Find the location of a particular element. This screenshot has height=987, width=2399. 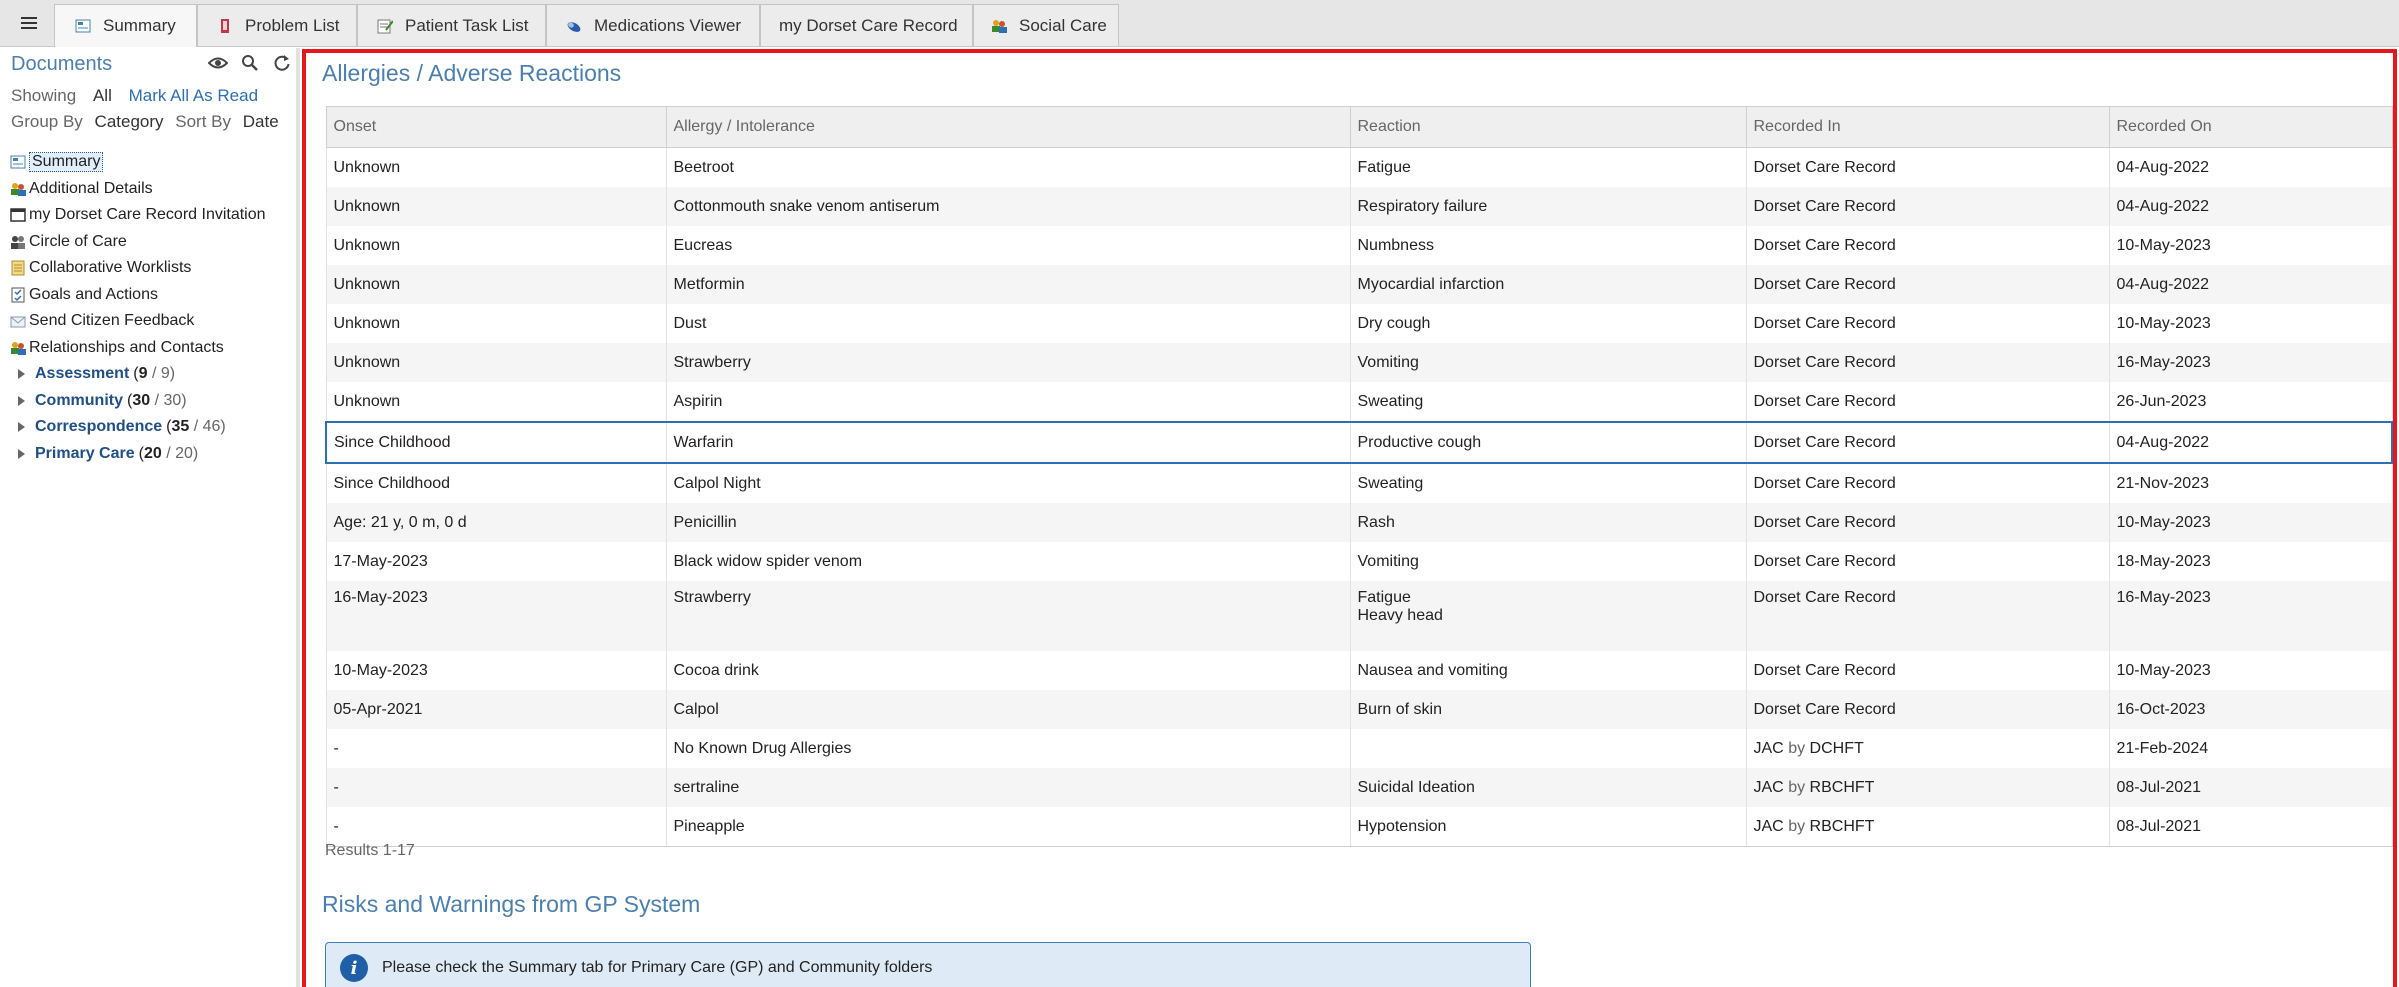

cell-recorded-on: 10-May-2023 is located at coordinates (2250, 323).